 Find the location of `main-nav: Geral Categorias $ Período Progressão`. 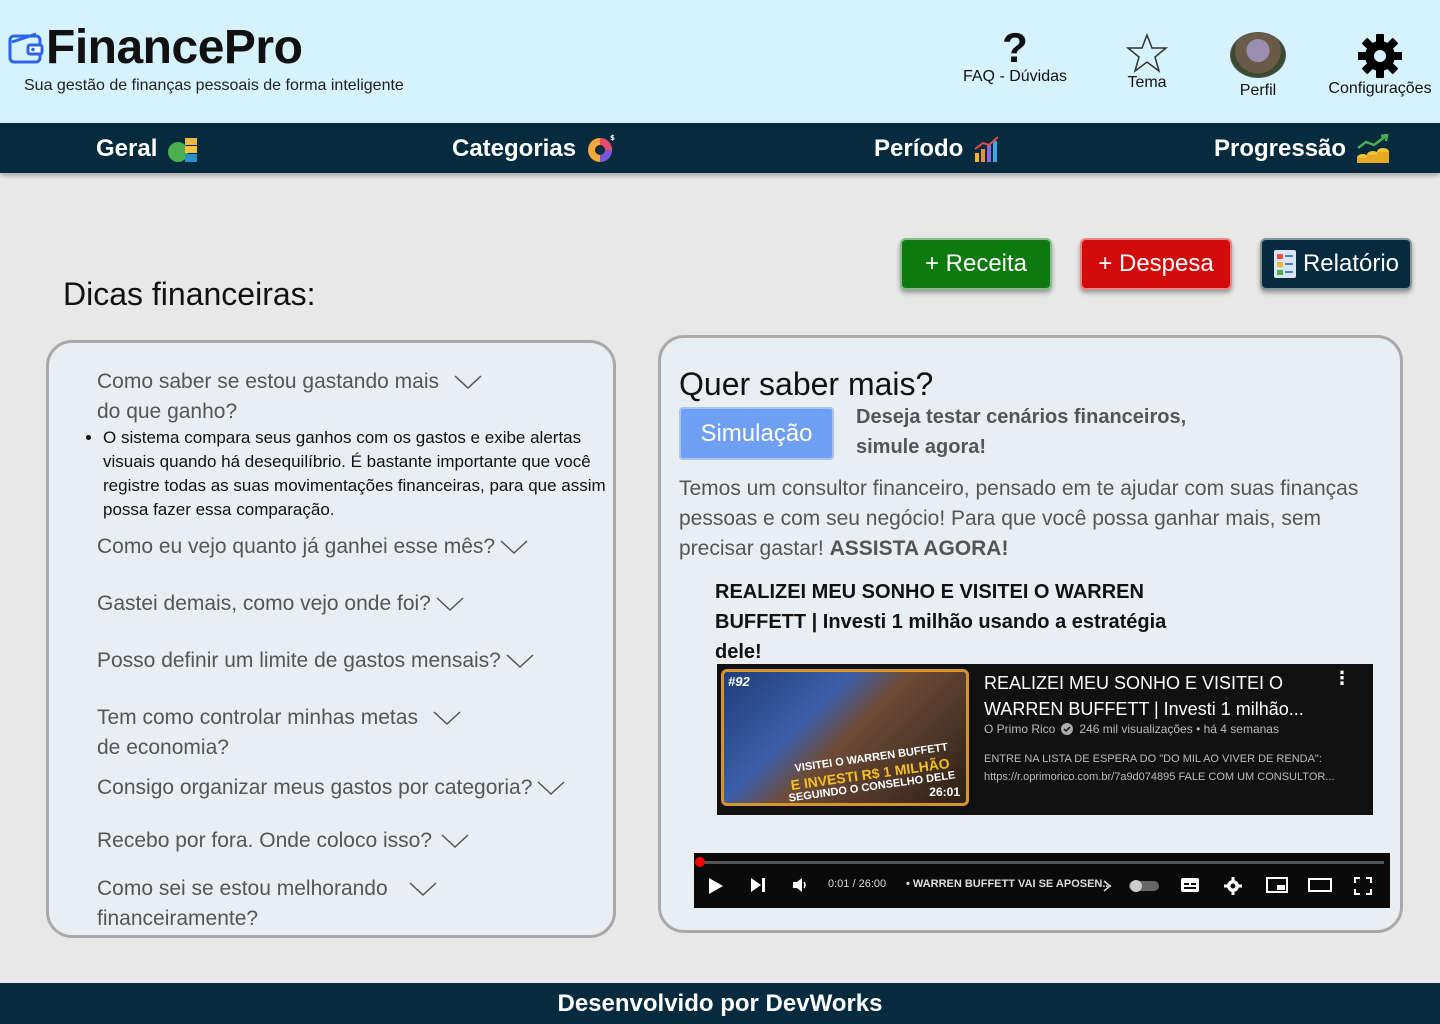

main-nav: Geral Categorias $ Período Progressão is located at coordinates (720, 148).